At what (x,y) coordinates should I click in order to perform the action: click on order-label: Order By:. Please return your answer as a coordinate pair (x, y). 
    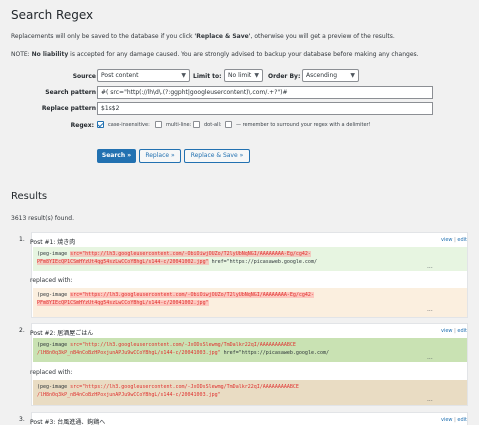
    Looking at the image, I should click on (284, 76).